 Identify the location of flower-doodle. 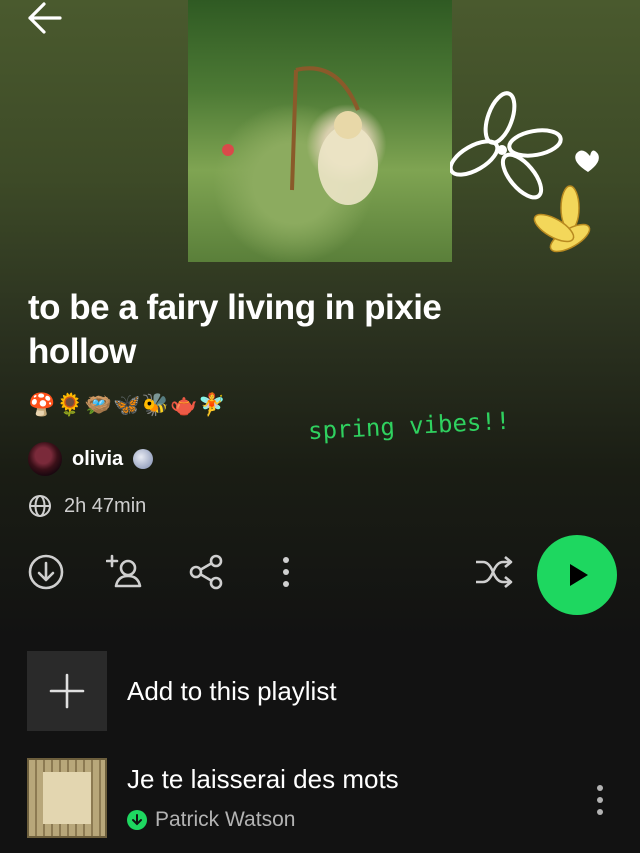
(524, 172).